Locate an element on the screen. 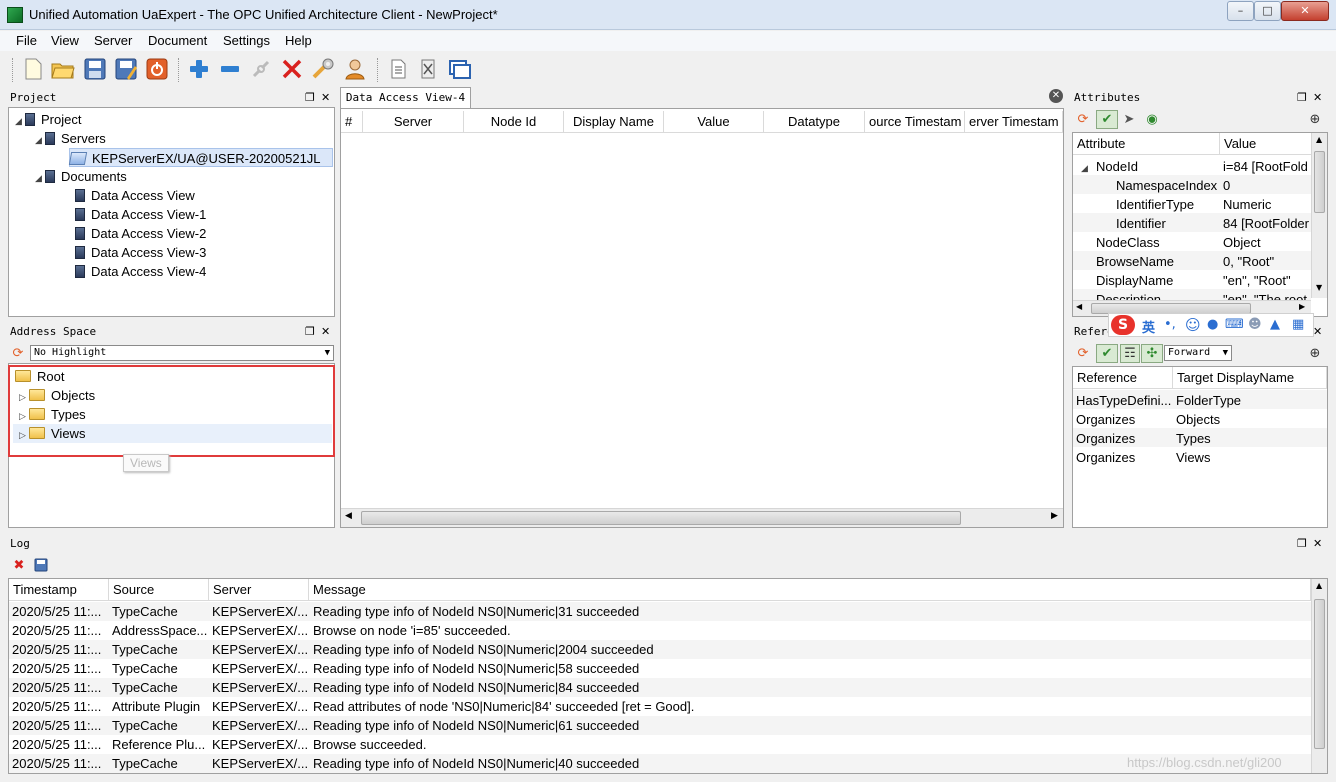 The width and height of the screenshot is (1336, 782). column-header: Reference is located at coordinates (1123, 378).